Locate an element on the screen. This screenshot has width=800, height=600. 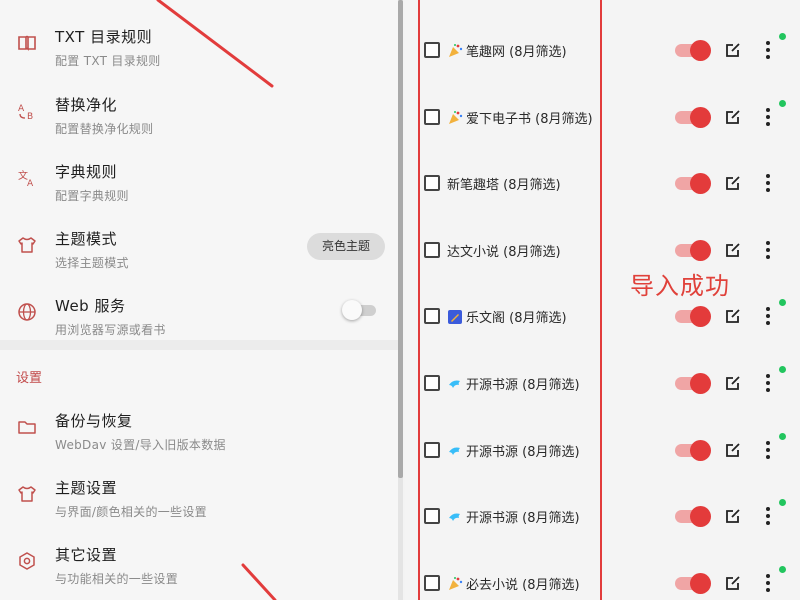
source-row: 爱下电子书 (8月筛选) is located at coordinates (602, 108).